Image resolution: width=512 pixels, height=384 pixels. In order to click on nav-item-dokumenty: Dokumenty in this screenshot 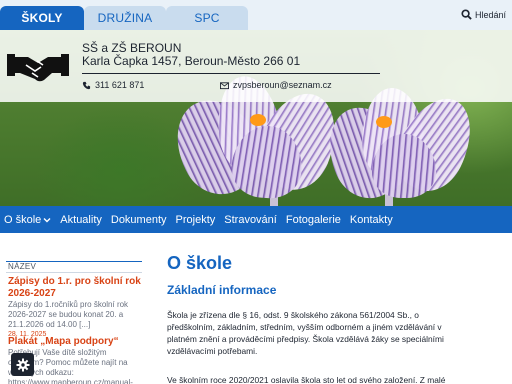, I will do `click(139, 220)`.